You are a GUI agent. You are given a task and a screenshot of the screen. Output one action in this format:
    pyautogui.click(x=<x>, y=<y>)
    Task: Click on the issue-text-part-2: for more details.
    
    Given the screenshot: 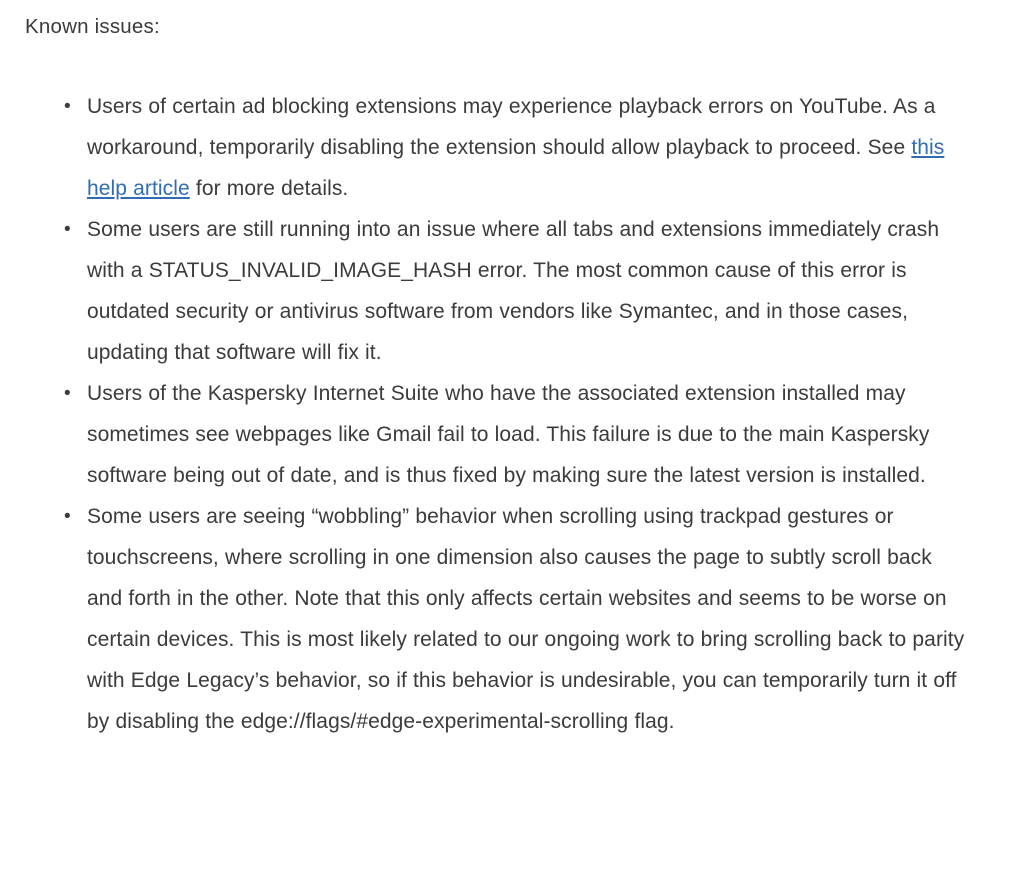 What is the action you would take?
    pyautogui.click(x=269, y=188)
    